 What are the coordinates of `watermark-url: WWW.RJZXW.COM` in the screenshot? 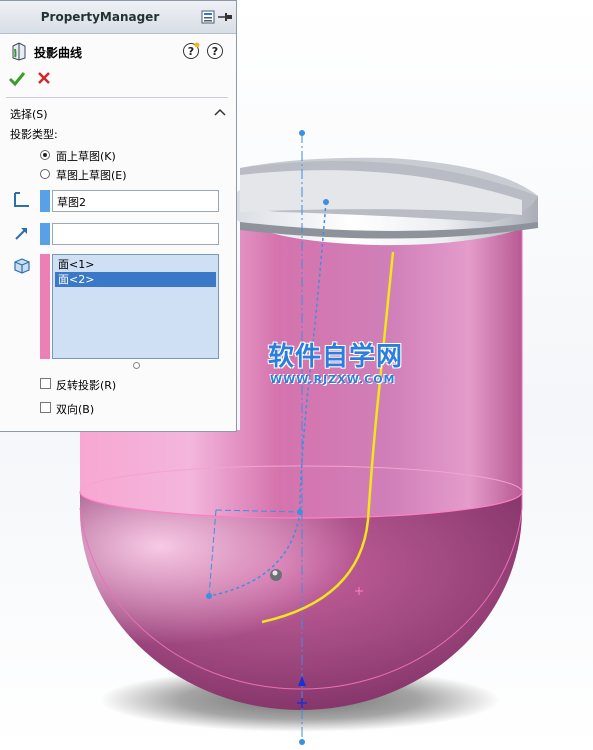 It's located at (333, 379).